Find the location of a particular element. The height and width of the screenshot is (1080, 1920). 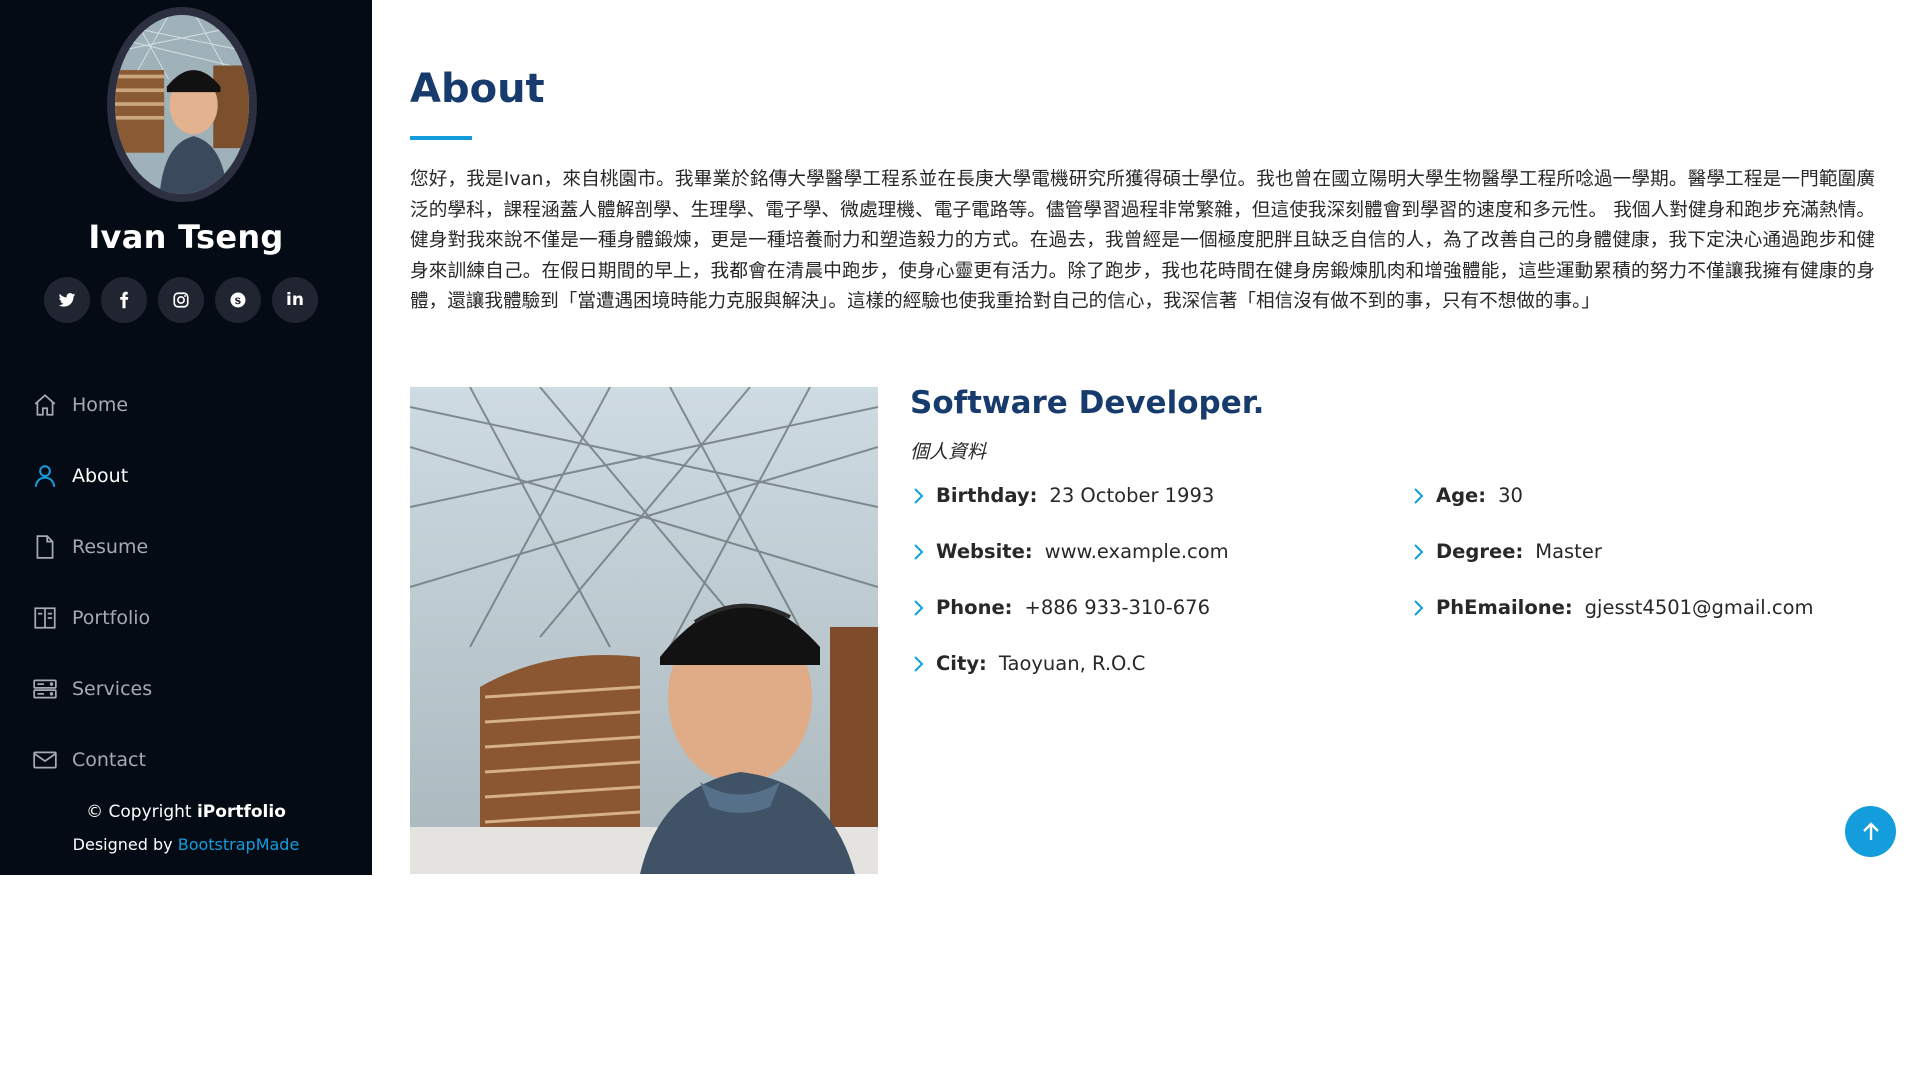

fact-value: gjesst4501@gmail.com is located at coordinates (1699, 607).